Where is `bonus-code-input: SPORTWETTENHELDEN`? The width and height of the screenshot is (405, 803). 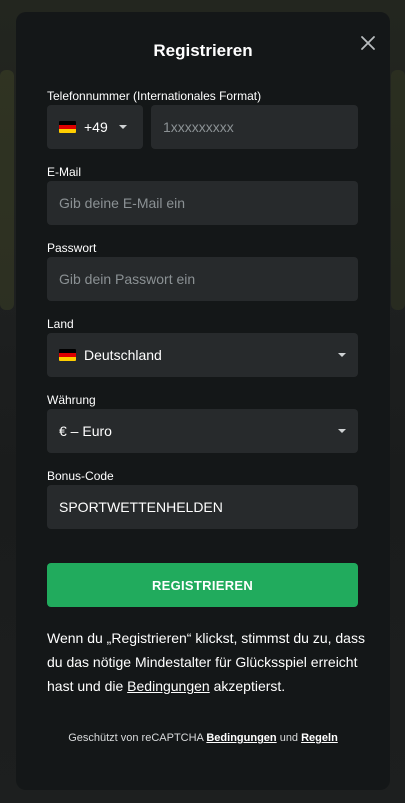
bonus-code-input: SPORTWETTENHELDEN is located at coordinates (202, 507).